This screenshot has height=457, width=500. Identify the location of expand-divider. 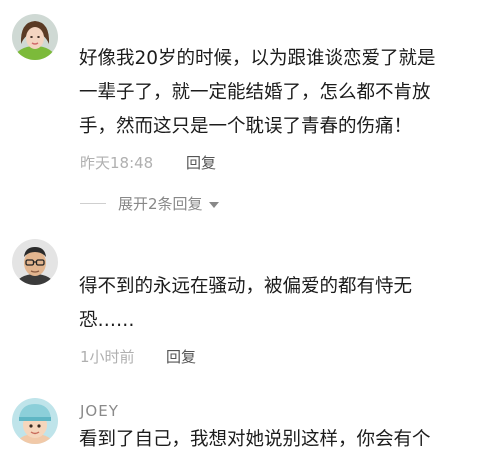
(93, 203).